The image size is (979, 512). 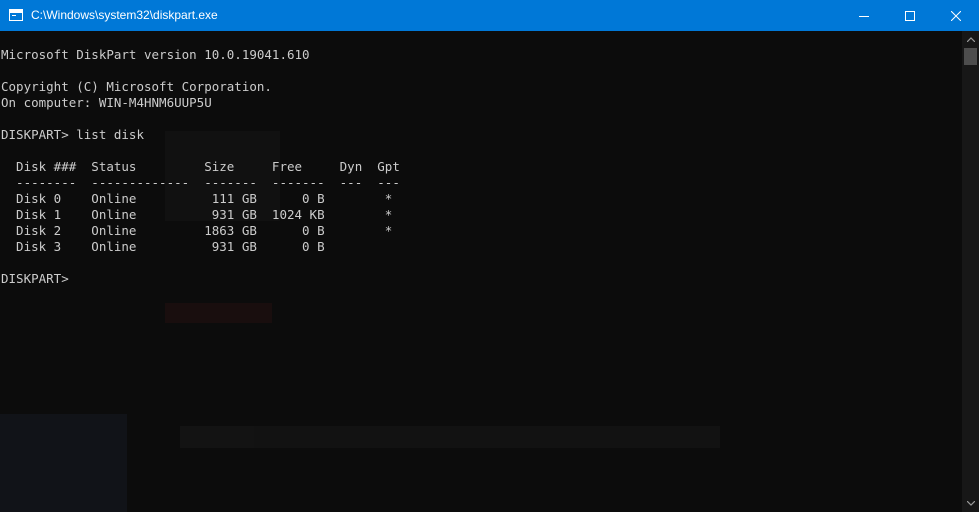 I want to click on minimize-button, so click(x=864, y=15).